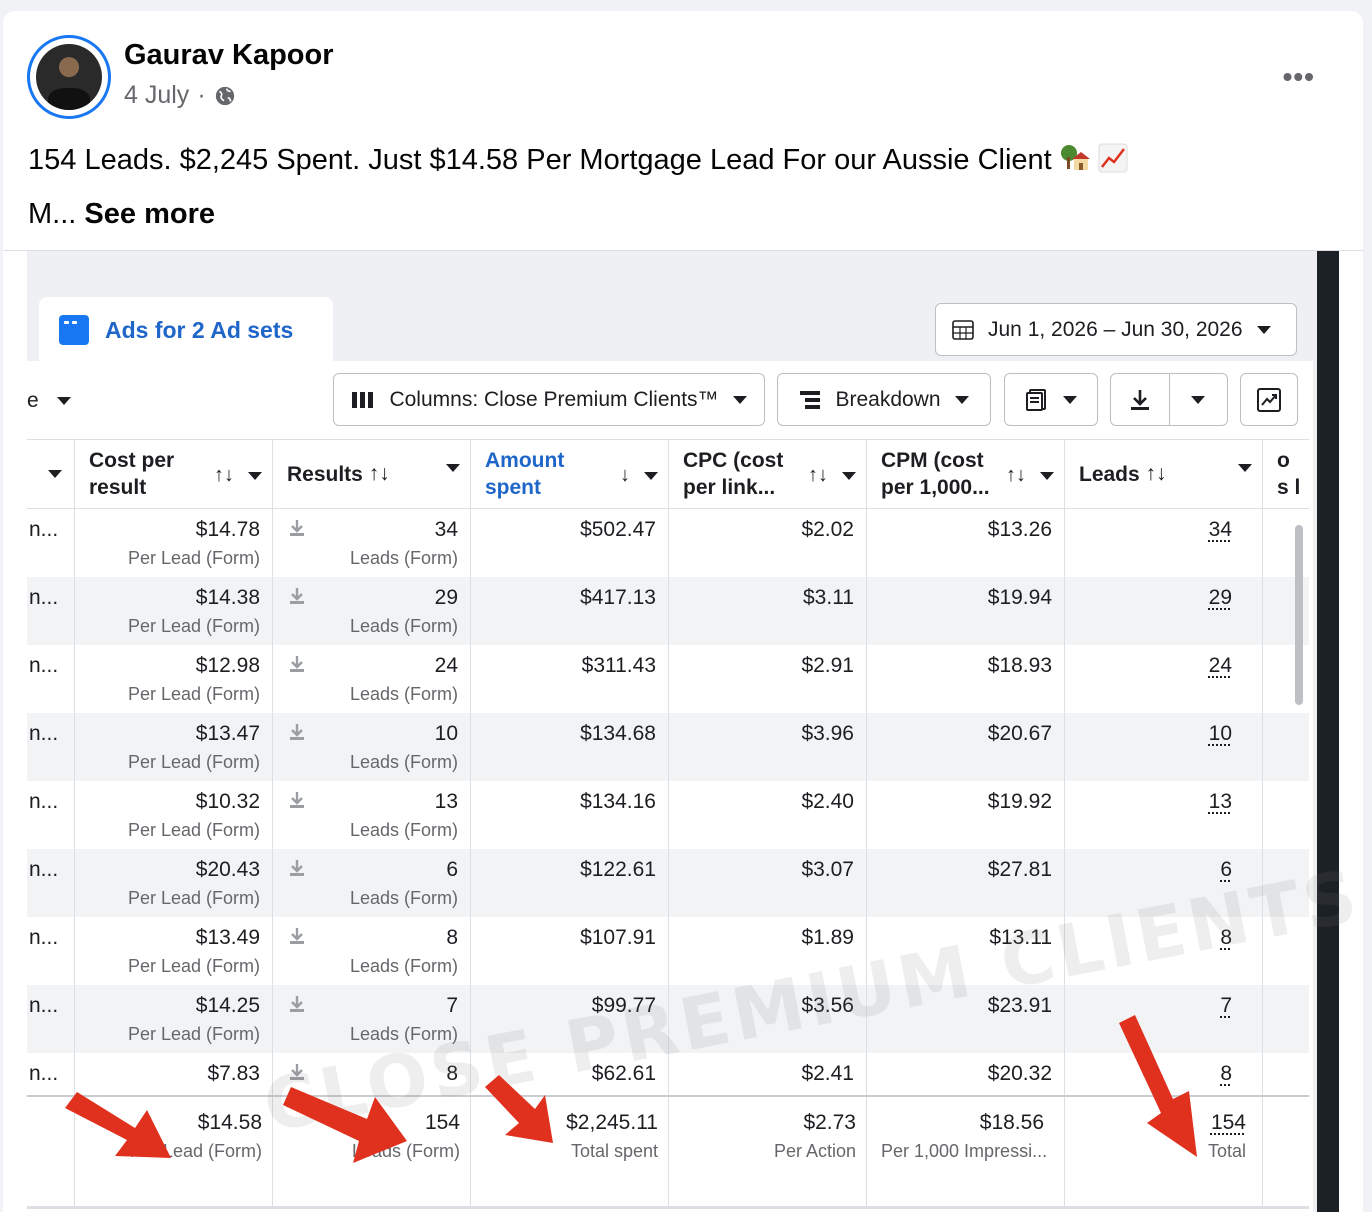  Describe the element at coordinates (570, 951) in the screenshot. I see `cell-amount-spent: $107.91` at that location.